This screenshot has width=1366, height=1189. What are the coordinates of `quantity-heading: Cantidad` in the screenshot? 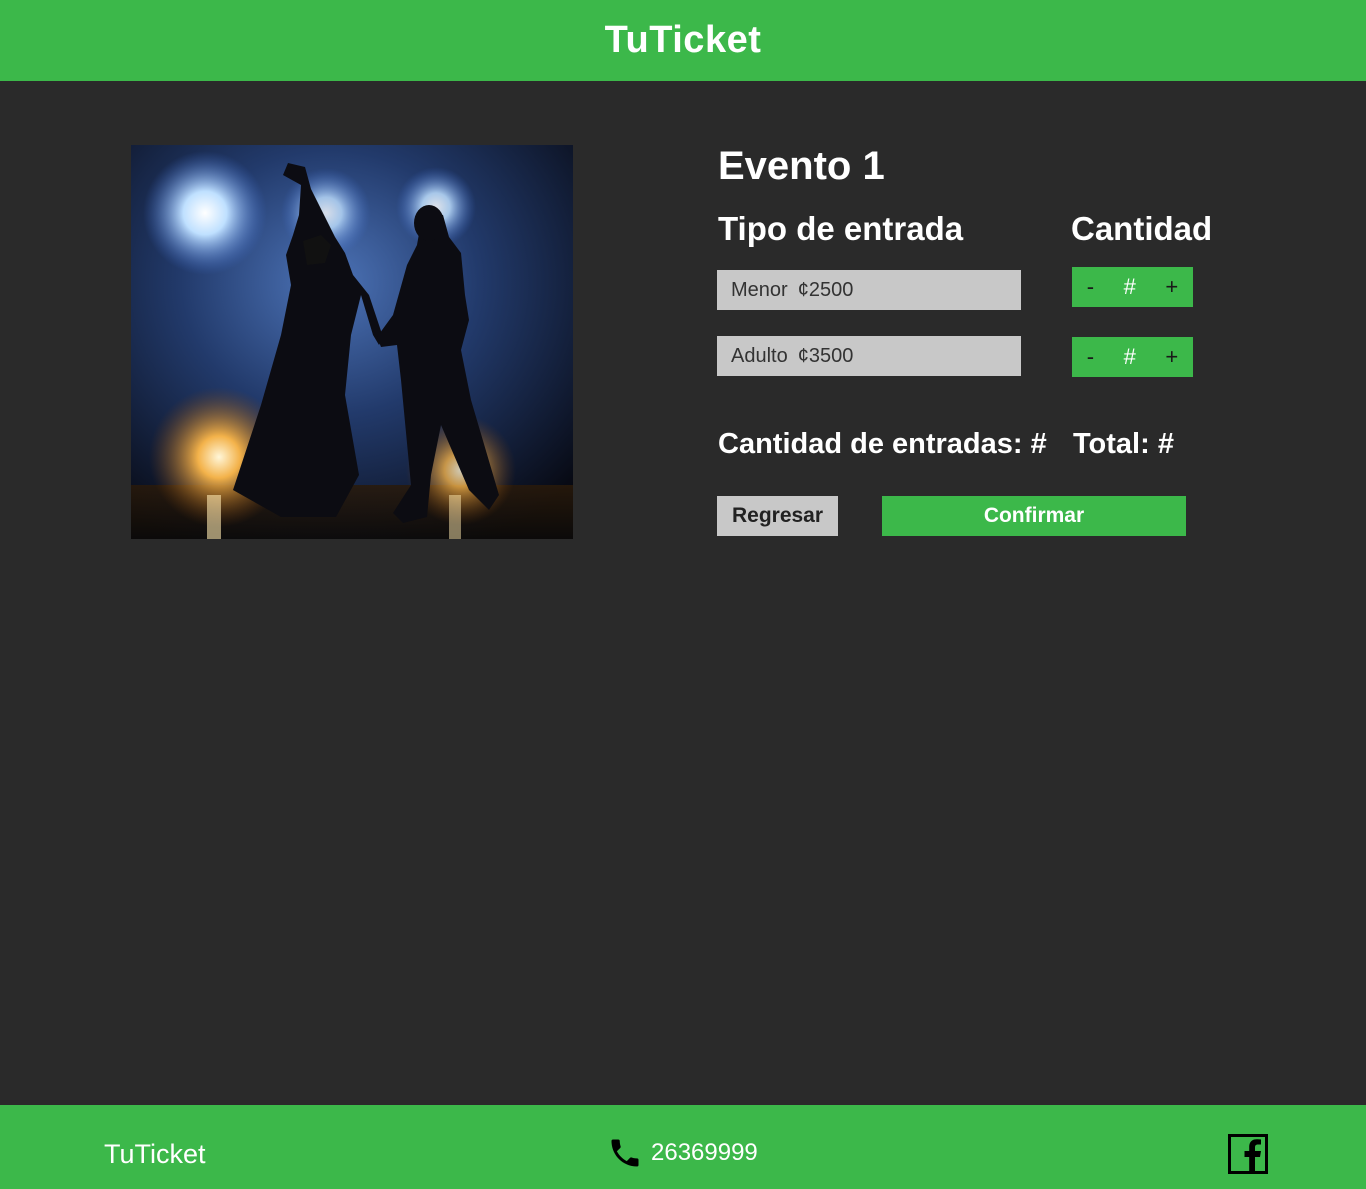 It's located at (1142, 228).